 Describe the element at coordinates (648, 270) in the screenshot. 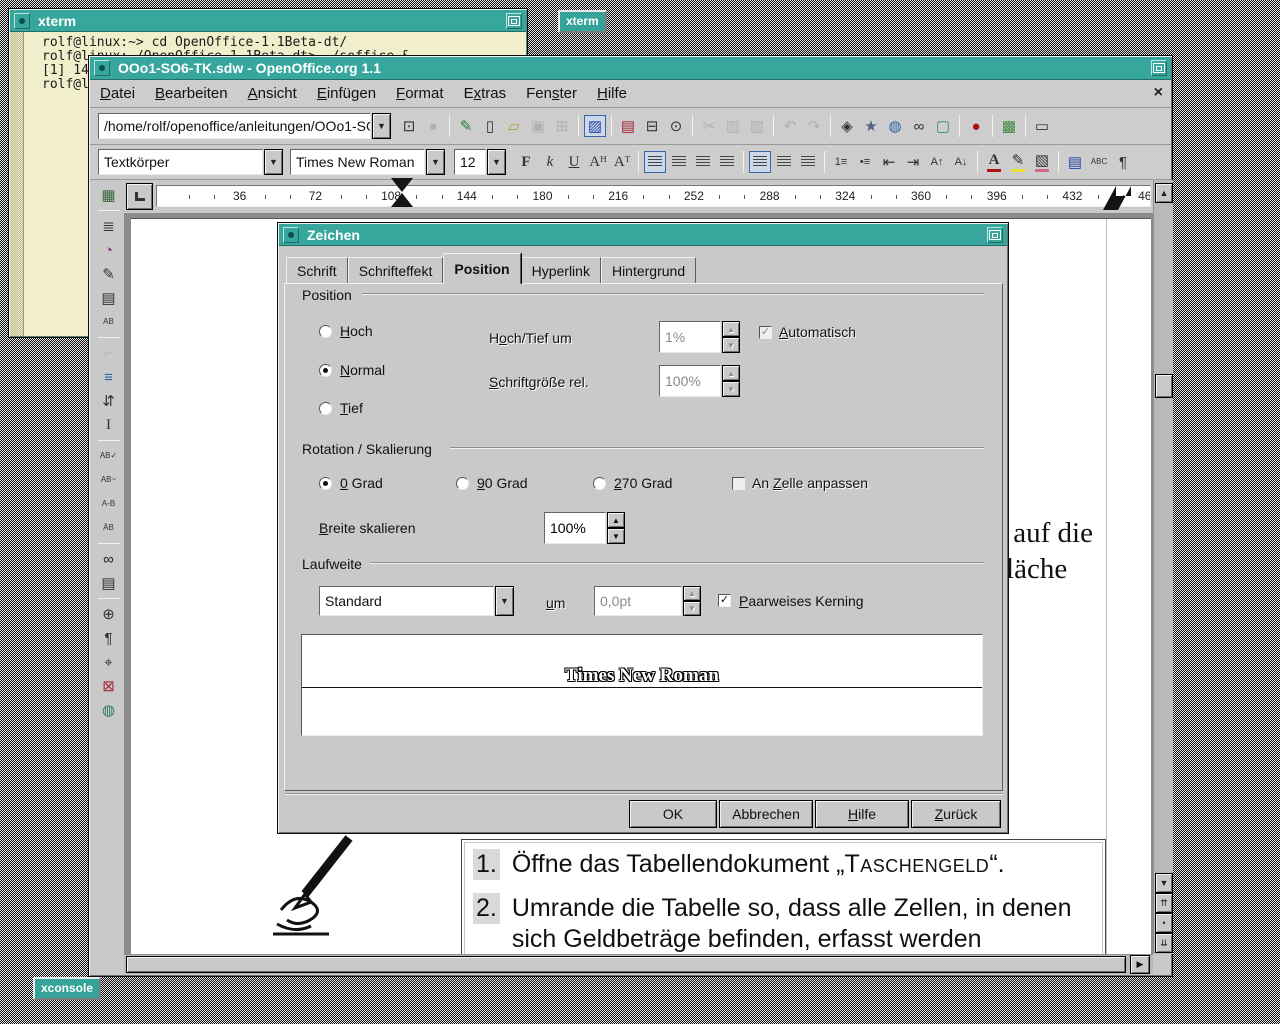

I see `tab-hintergrund: Hintergrund` at that location.